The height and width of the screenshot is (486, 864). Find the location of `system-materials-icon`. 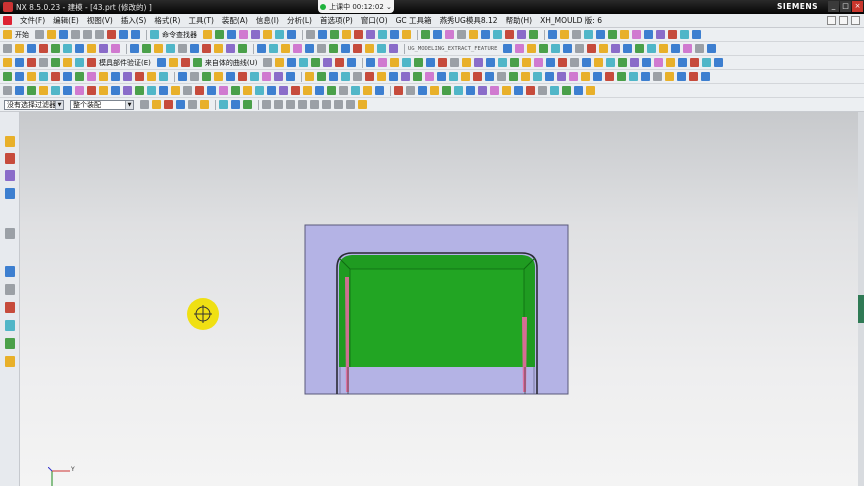

system-materials-icon is located at coordinates (10, 289).